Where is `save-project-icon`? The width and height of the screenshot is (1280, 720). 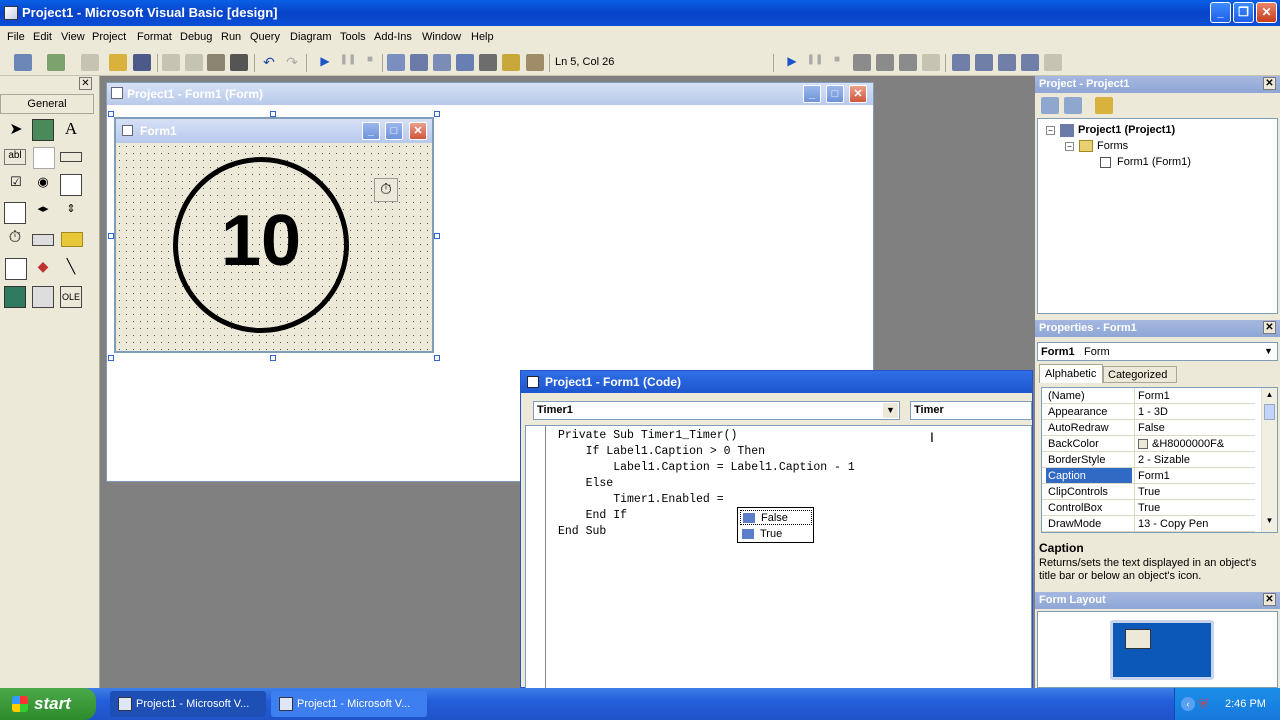
save-project-icon is located at coordinates (142, 62).